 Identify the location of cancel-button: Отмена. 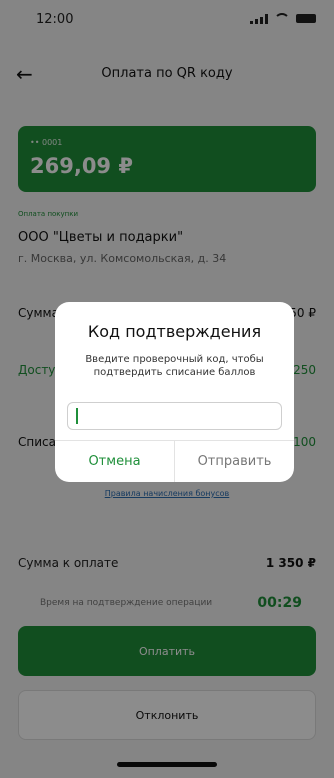
(114, 461).